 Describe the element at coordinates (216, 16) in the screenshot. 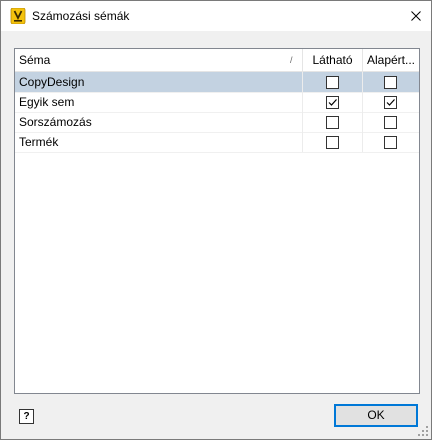

I see `title-bar: Számozási sémák` at that location.